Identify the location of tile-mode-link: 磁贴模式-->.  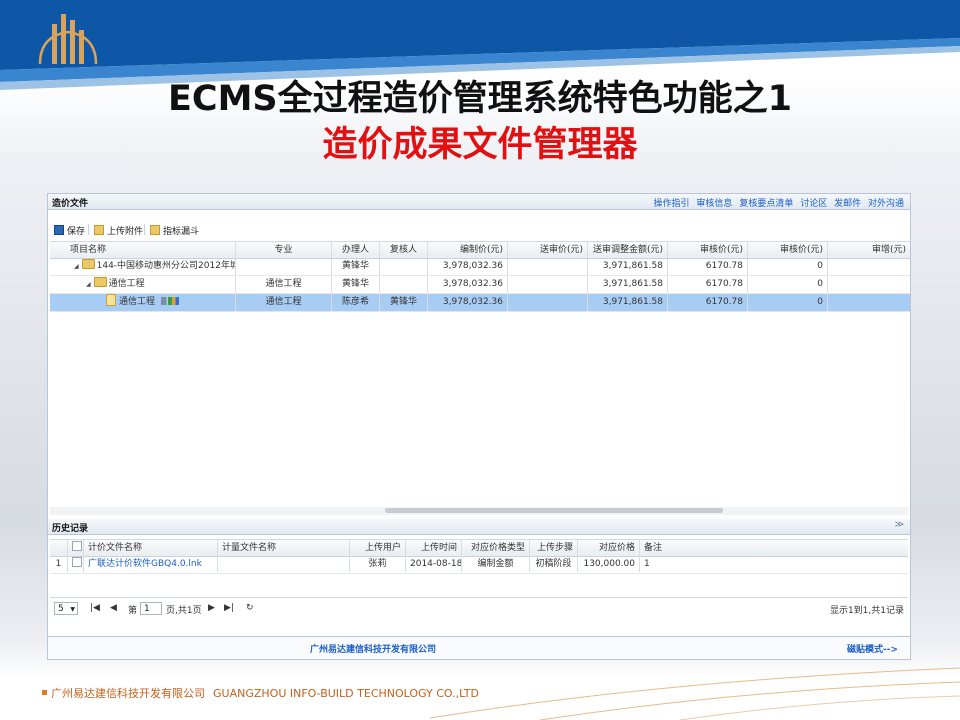
(872, 648).